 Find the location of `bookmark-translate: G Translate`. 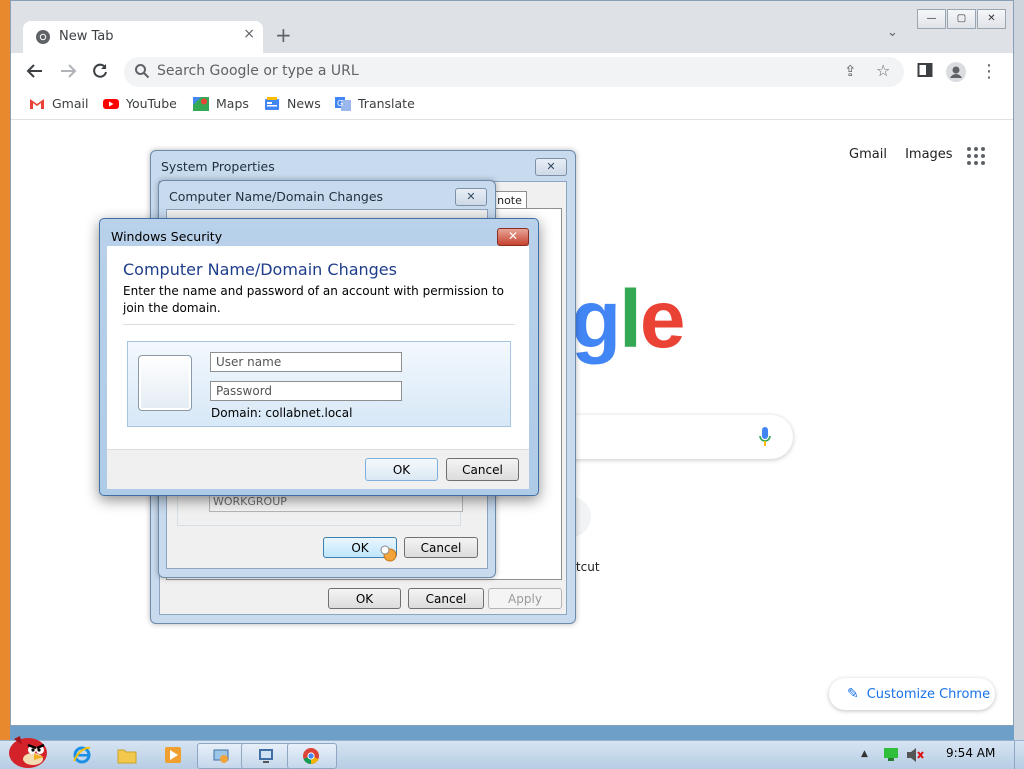

bookmark-translate: G Translate is located at coordinates (375, 103).